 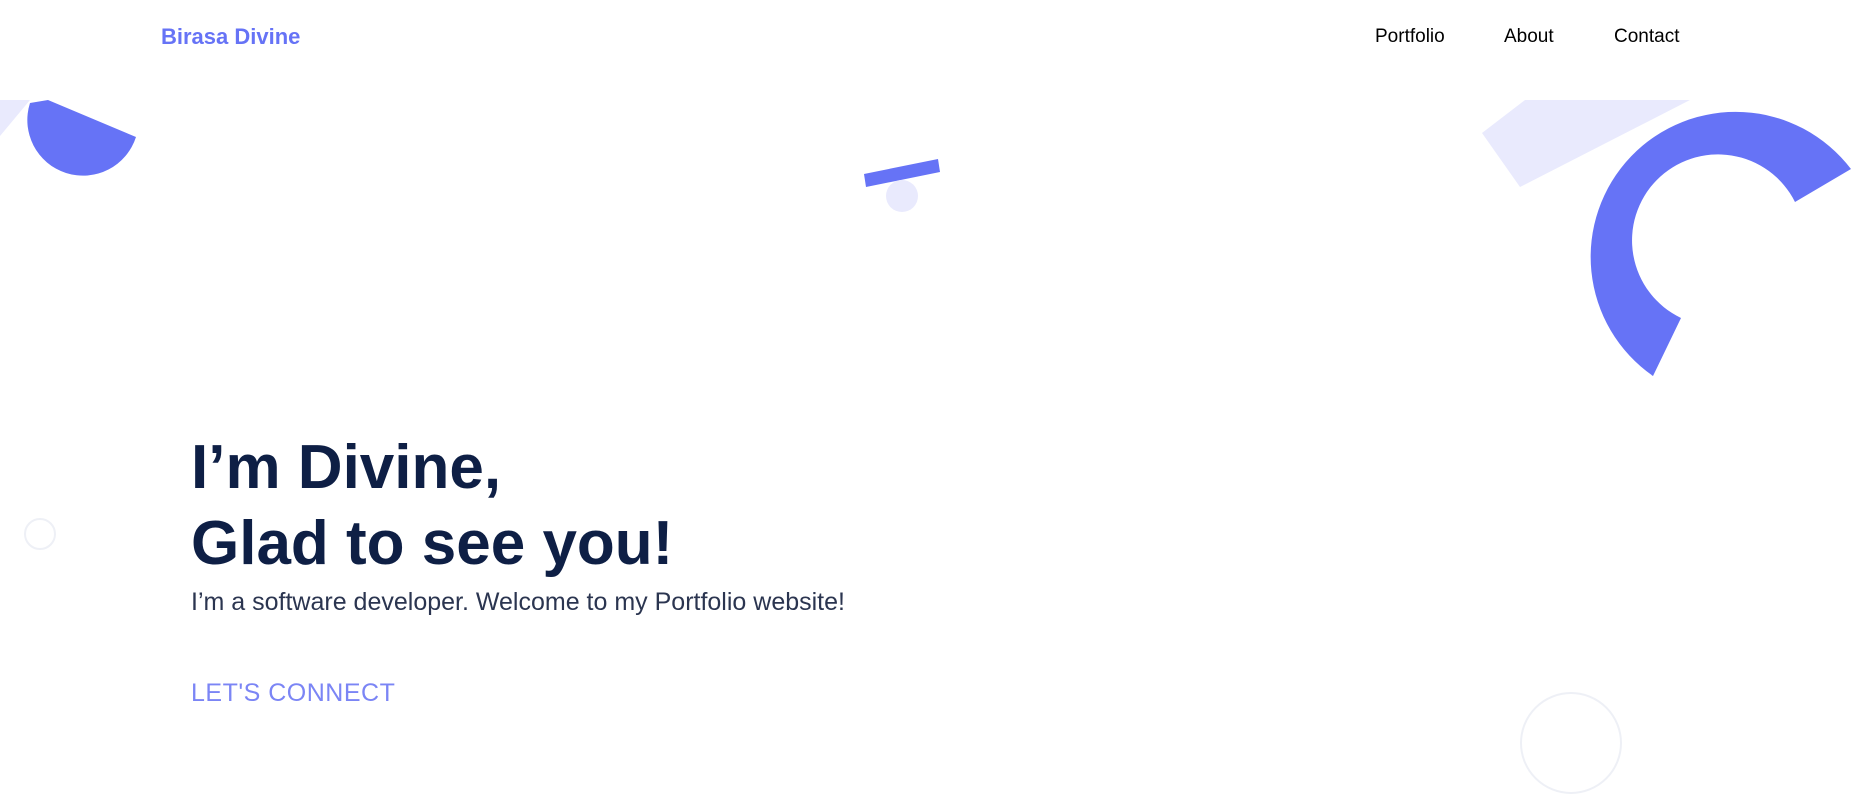 What do you see at coordinates (40, 534) in the screenshot?
I see `decor-outline-circle-left` at bounding box center [40, 534].